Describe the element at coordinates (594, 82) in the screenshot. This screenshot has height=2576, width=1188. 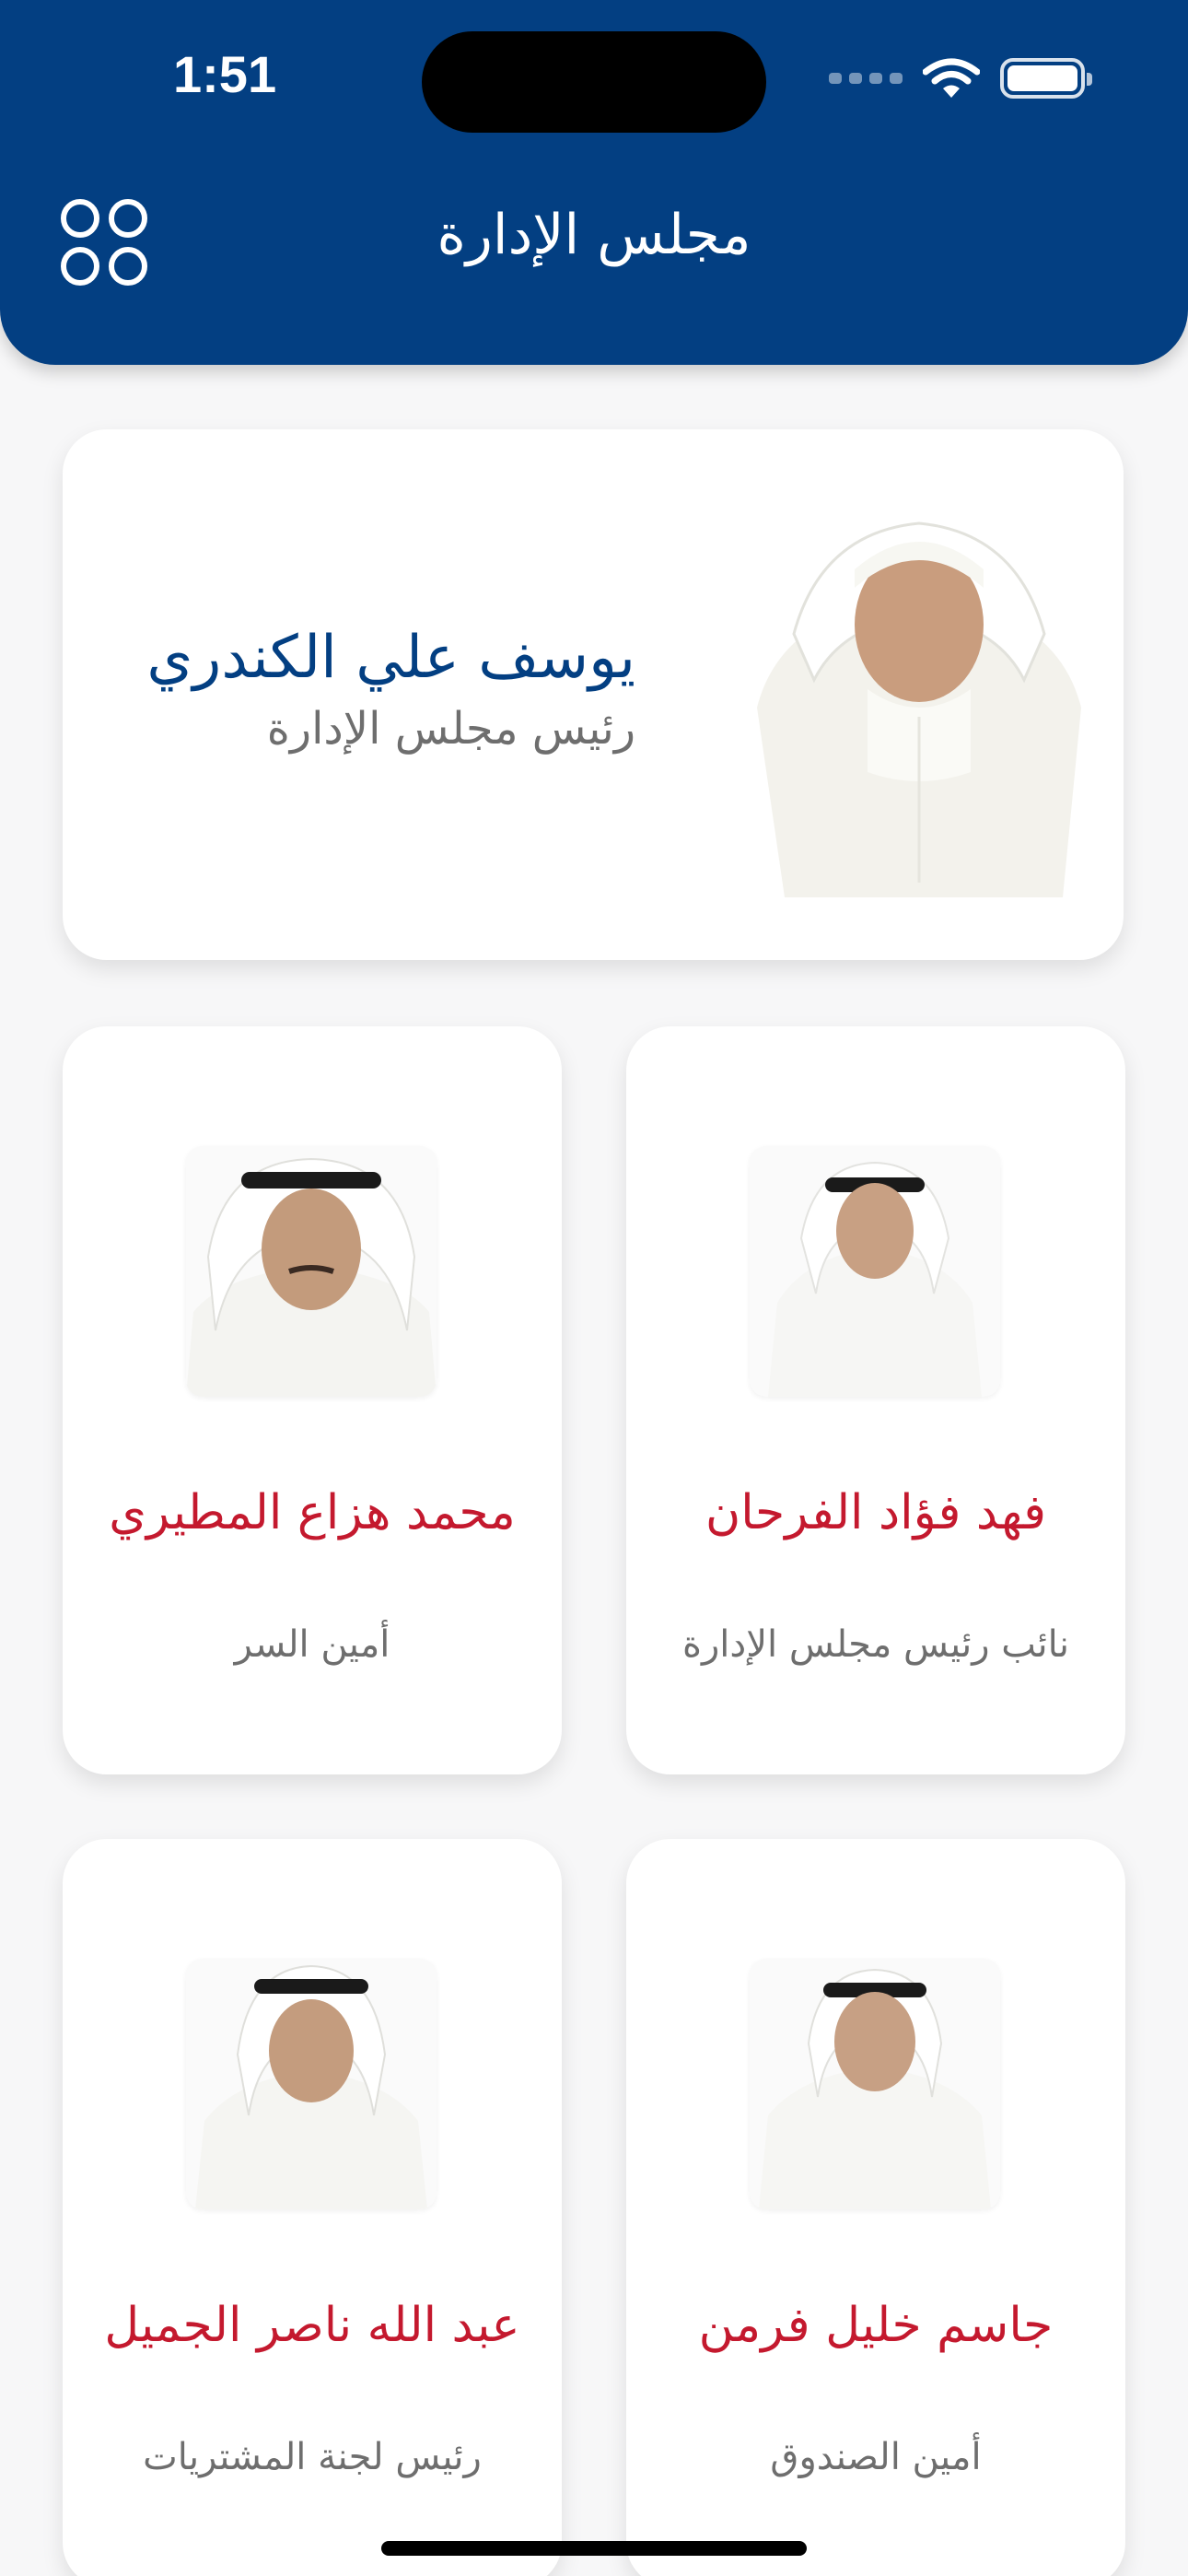
I see `dynamic-island` at that location.